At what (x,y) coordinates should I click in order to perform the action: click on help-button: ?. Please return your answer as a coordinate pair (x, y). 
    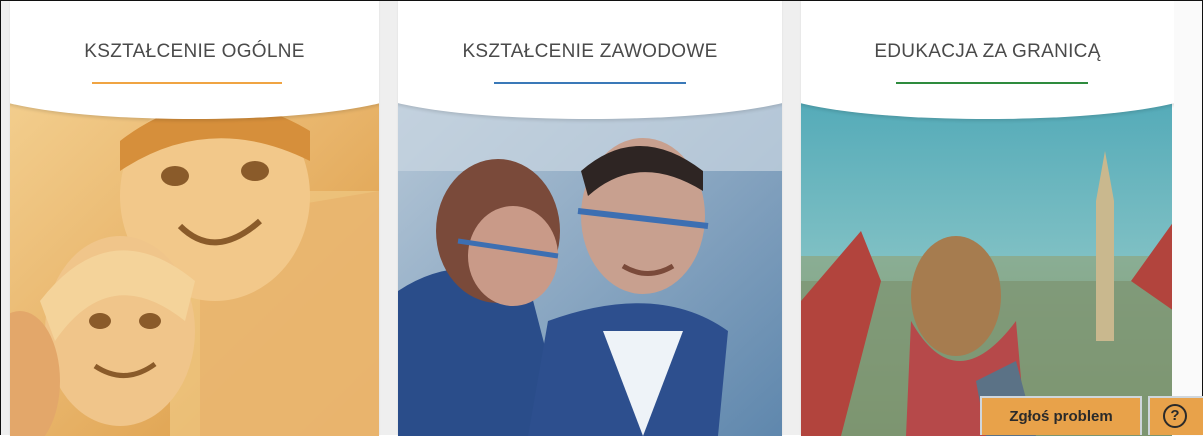
    Looking at the image, I should click on (1175, 415).